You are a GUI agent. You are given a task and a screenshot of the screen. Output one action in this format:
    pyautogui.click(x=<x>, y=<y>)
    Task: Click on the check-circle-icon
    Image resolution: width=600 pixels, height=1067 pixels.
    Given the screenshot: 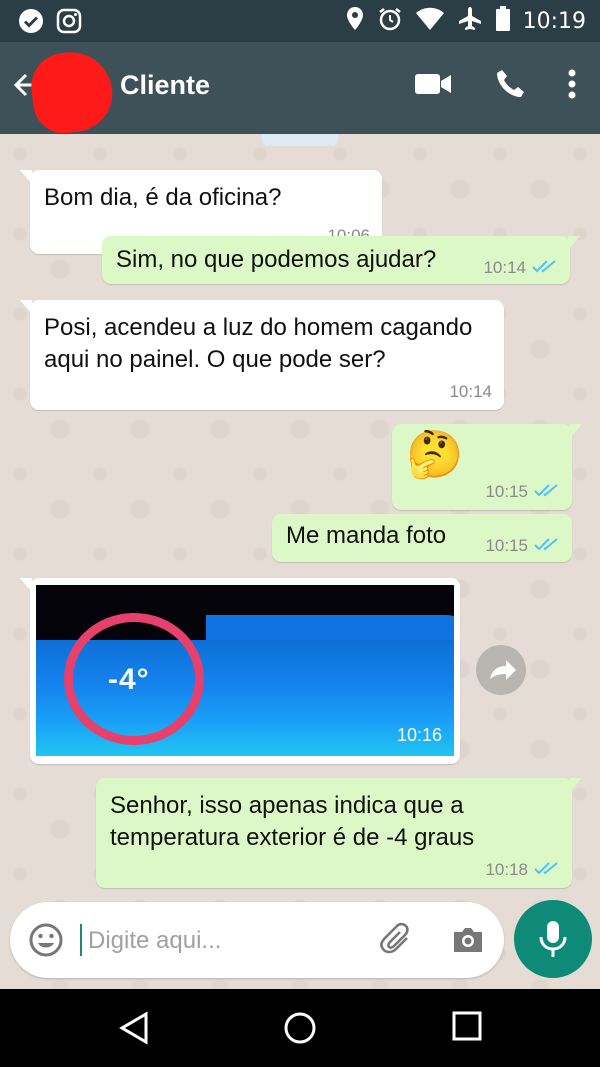 What is the action you would take?
    pyautogui.click(x=31, y=23)
    